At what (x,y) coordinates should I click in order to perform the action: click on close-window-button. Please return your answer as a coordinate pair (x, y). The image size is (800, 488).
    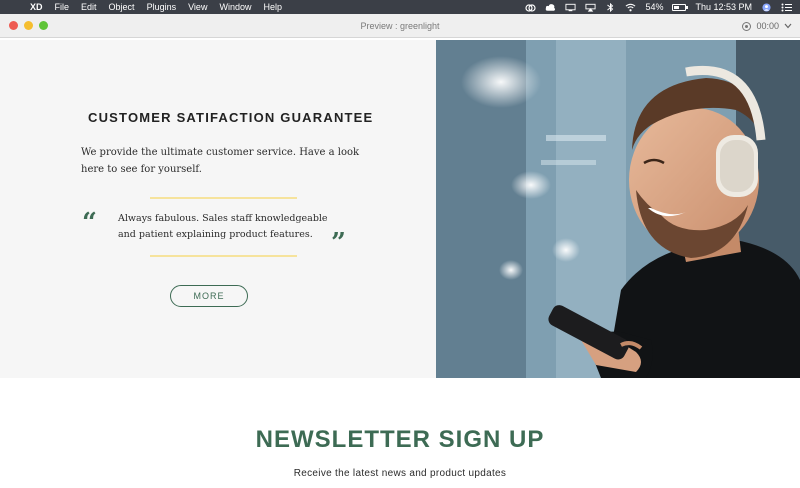
    Looking at the image, I should click on (13, 25).